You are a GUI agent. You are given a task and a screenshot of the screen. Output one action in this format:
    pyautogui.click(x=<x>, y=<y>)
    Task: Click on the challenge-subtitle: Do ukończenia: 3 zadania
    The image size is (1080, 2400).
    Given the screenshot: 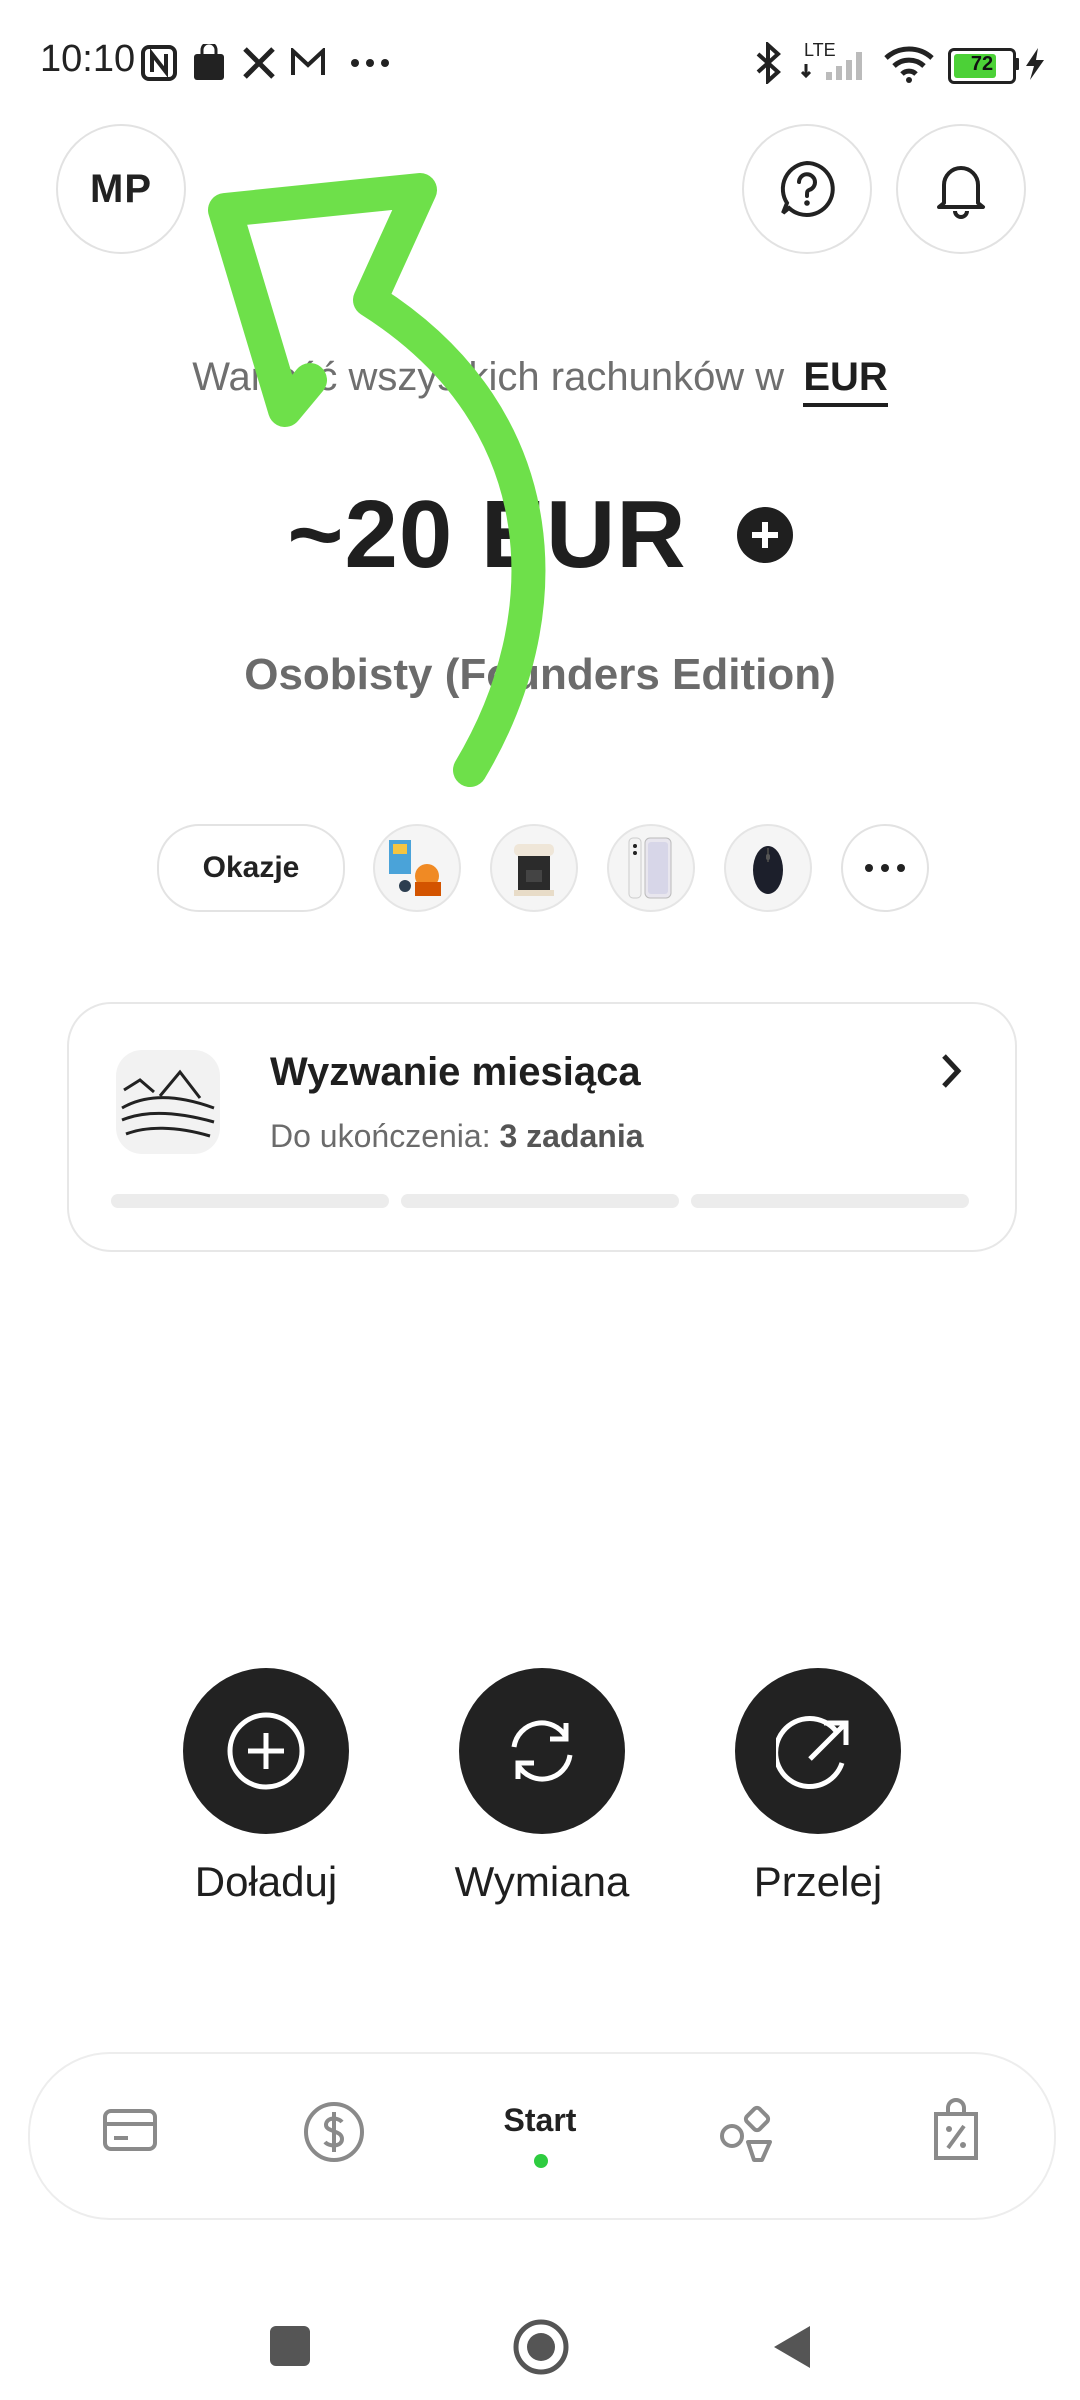 What is the action you would take?
    pyautogui.click(x=457, y=1136)
    